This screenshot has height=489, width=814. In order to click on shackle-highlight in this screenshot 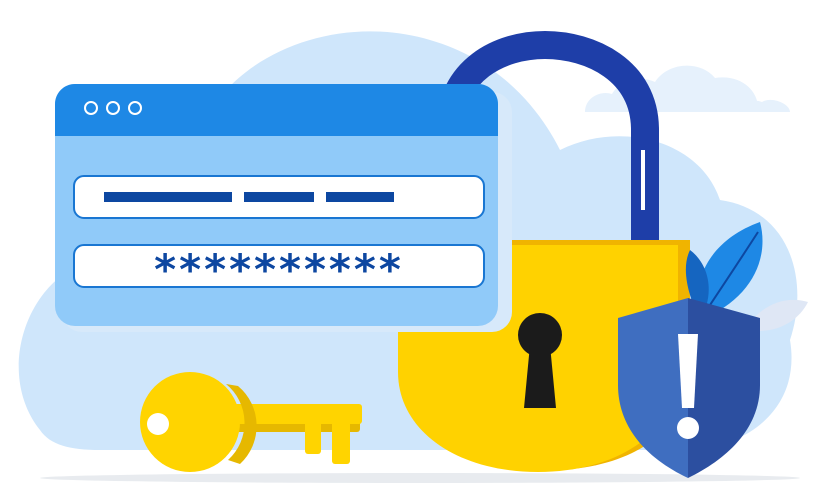, I will do `click(643, 180)`.